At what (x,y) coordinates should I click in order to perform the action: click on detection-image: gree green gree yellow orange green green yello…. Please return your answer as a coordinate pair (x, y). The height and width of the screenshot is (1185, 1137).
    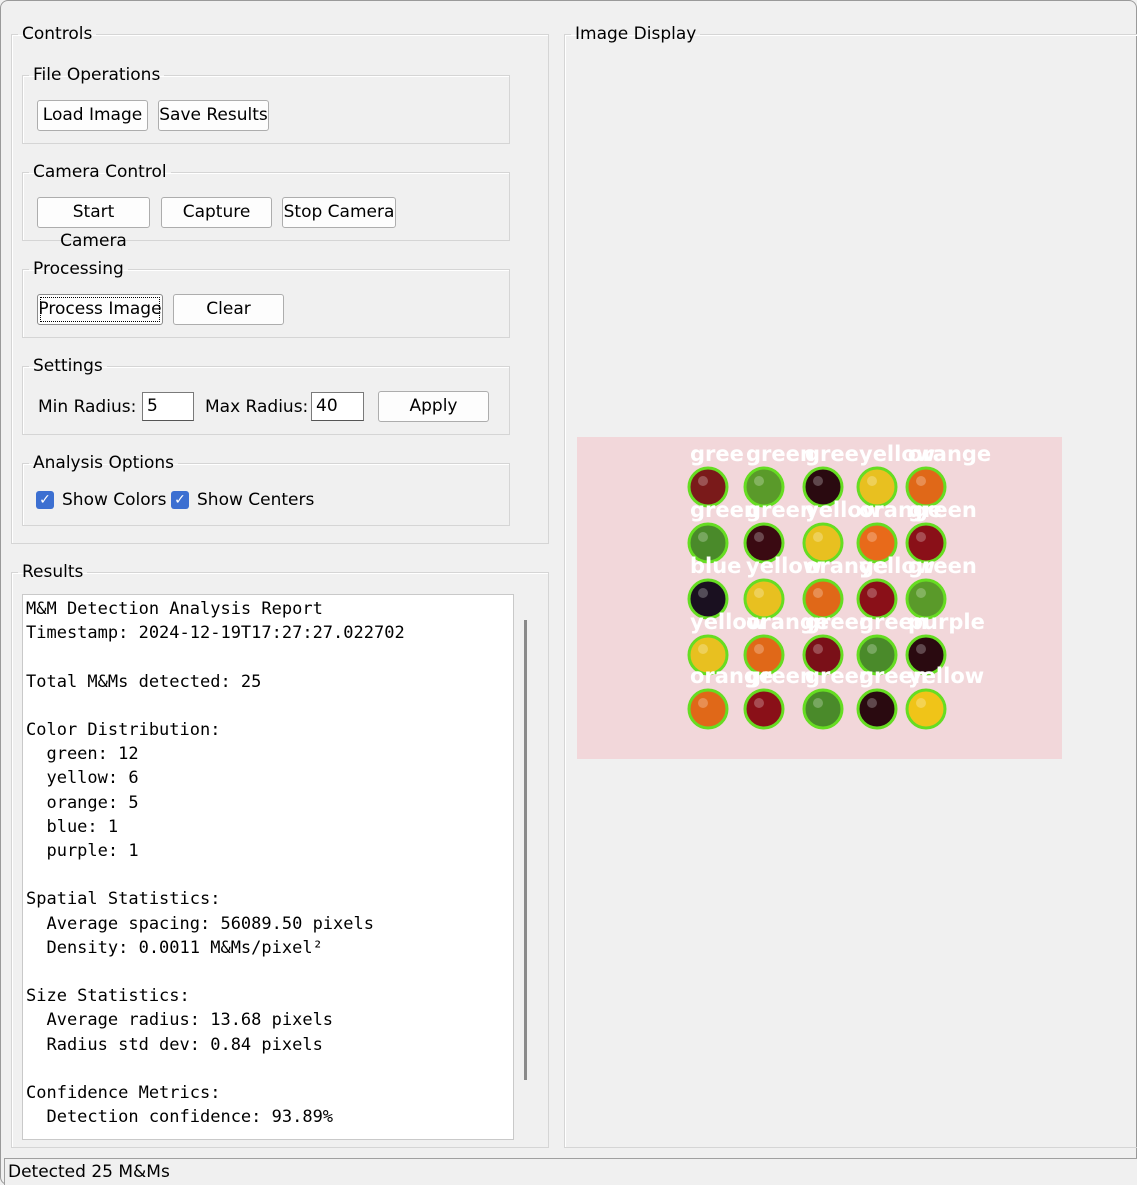
    Looking at the image, I should click on (819, 598).